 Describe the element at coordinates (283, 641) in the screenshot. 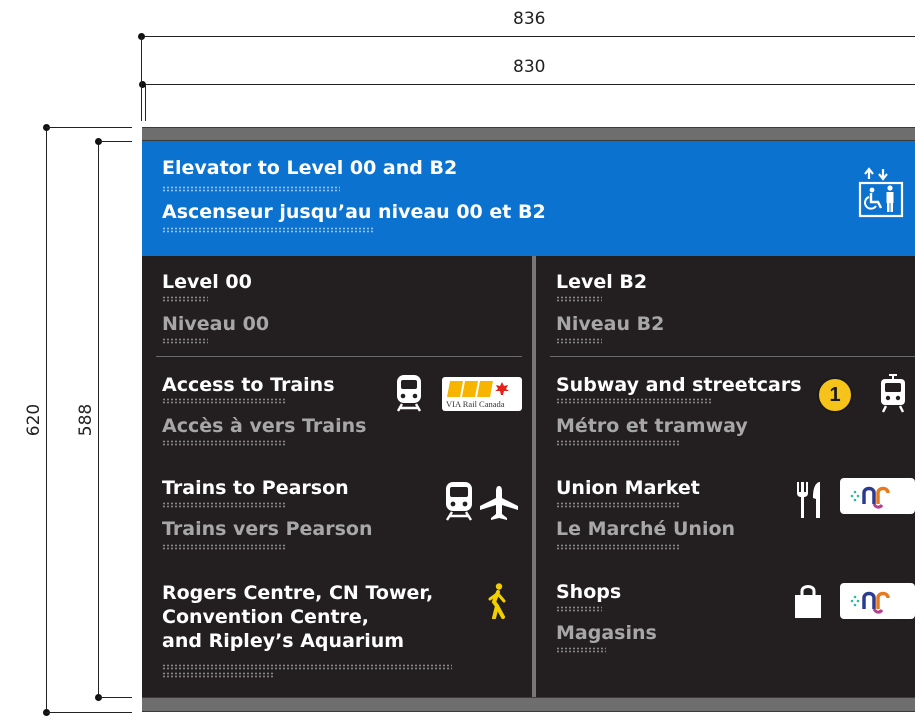

I see `left-item-2-line-2: and Ripley’s Aquarium` at that location.